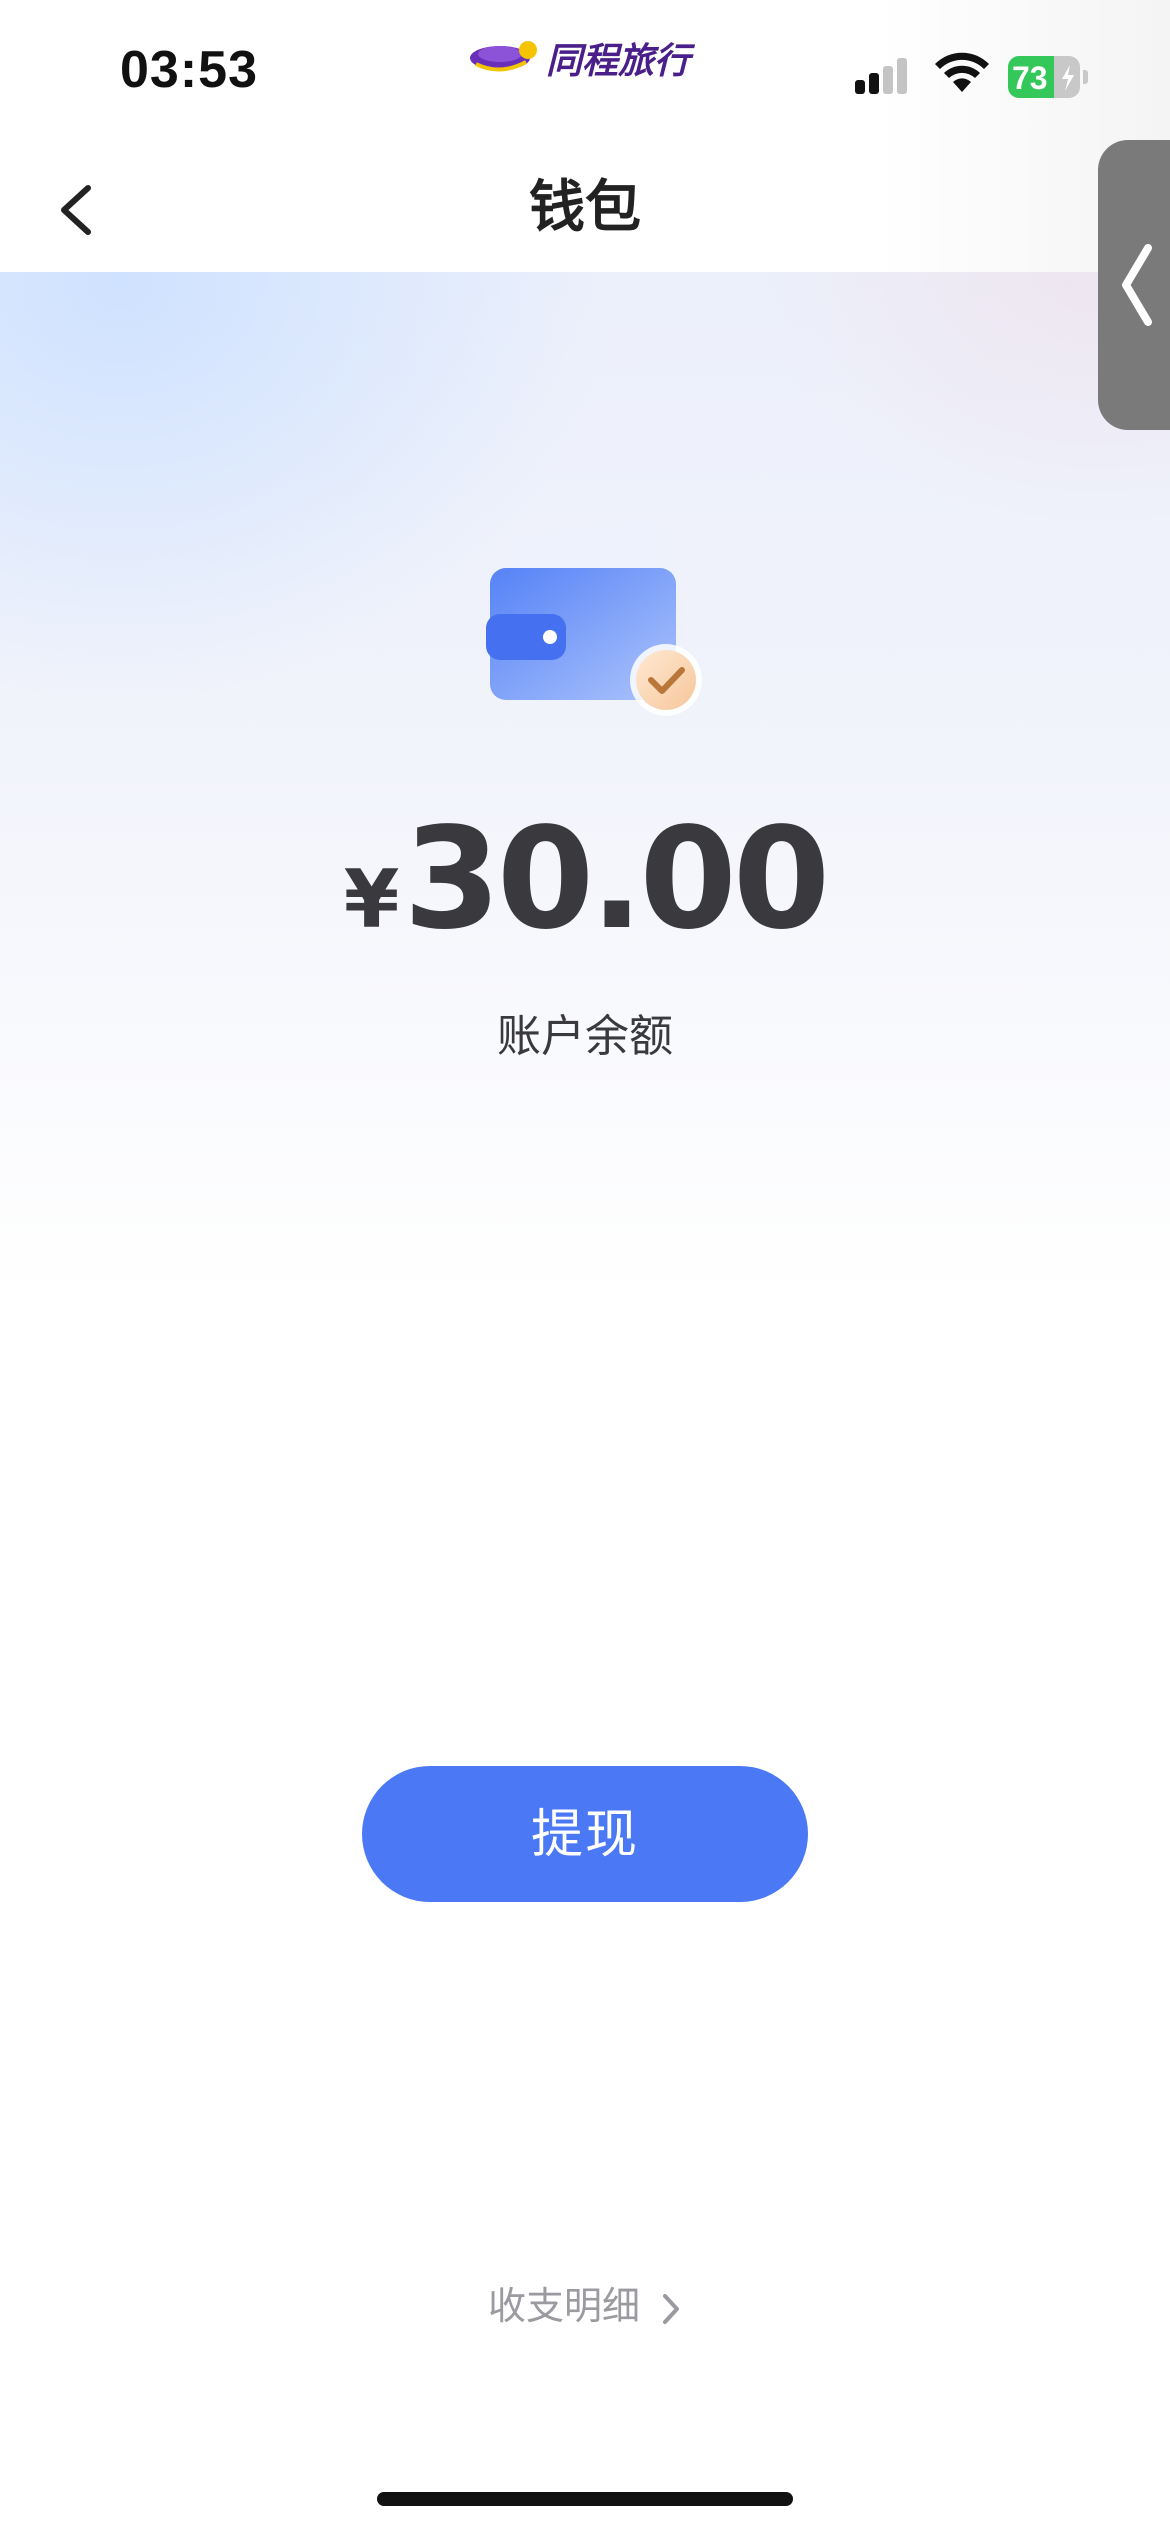 The height and width of the screenshot is (2532, 1170). What do you see at coordinates (1030, 78) in the screenshot?
I see `battery-level: 73` at bounding box center [1030, 78].